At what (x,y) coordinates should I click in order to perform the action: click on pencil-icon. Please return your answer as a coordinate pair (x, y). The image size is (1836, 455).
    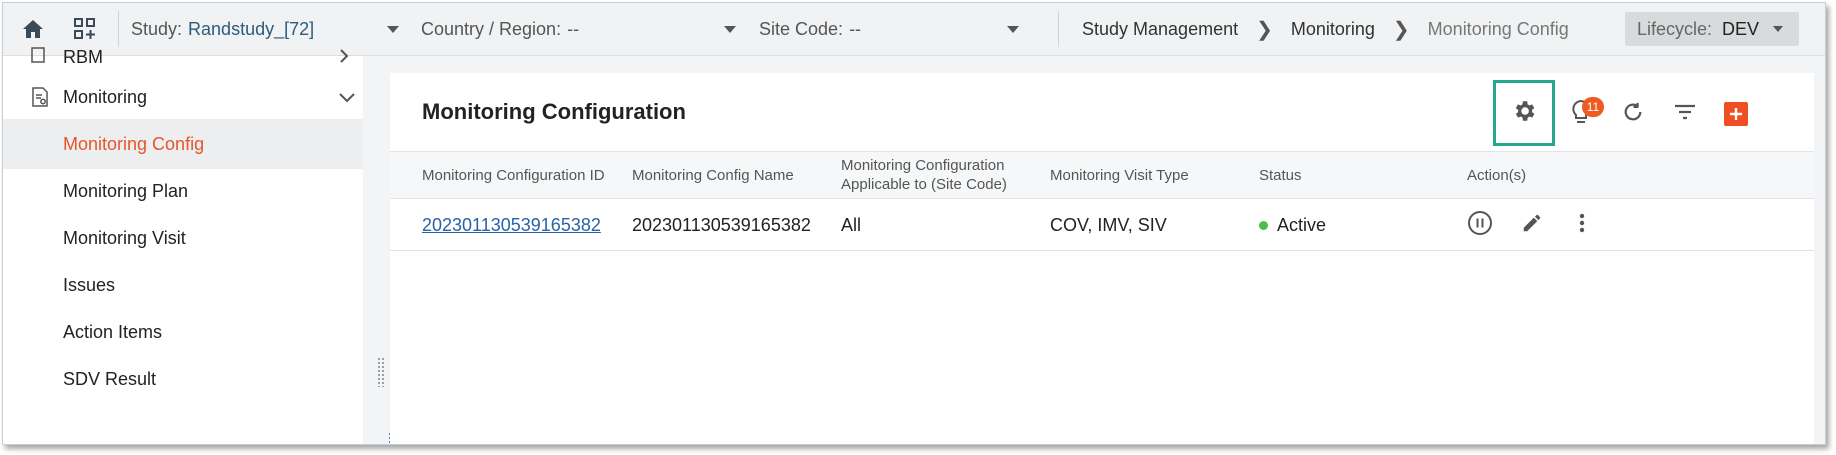
    Looking at the image, I should click on (1532, 225).